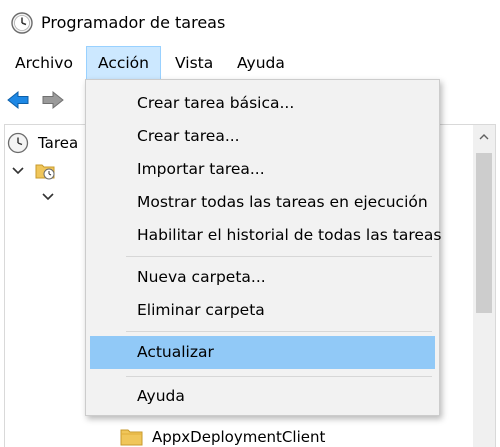 This screenshot has width=500, height=447. What do you see at coordinates (133, 22) in the screenshot?
I see `window-title: Programador de tareas` at bounding box center [133, 22].